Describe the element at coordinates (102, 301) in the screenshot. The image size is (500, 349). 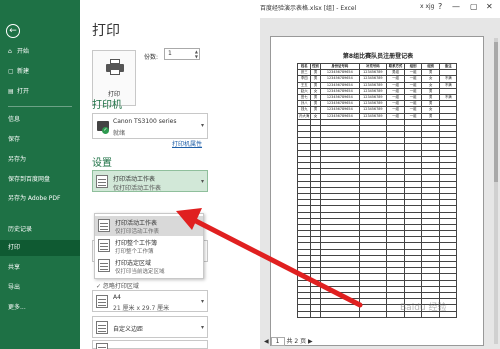
I see `paper-icon` at that location.